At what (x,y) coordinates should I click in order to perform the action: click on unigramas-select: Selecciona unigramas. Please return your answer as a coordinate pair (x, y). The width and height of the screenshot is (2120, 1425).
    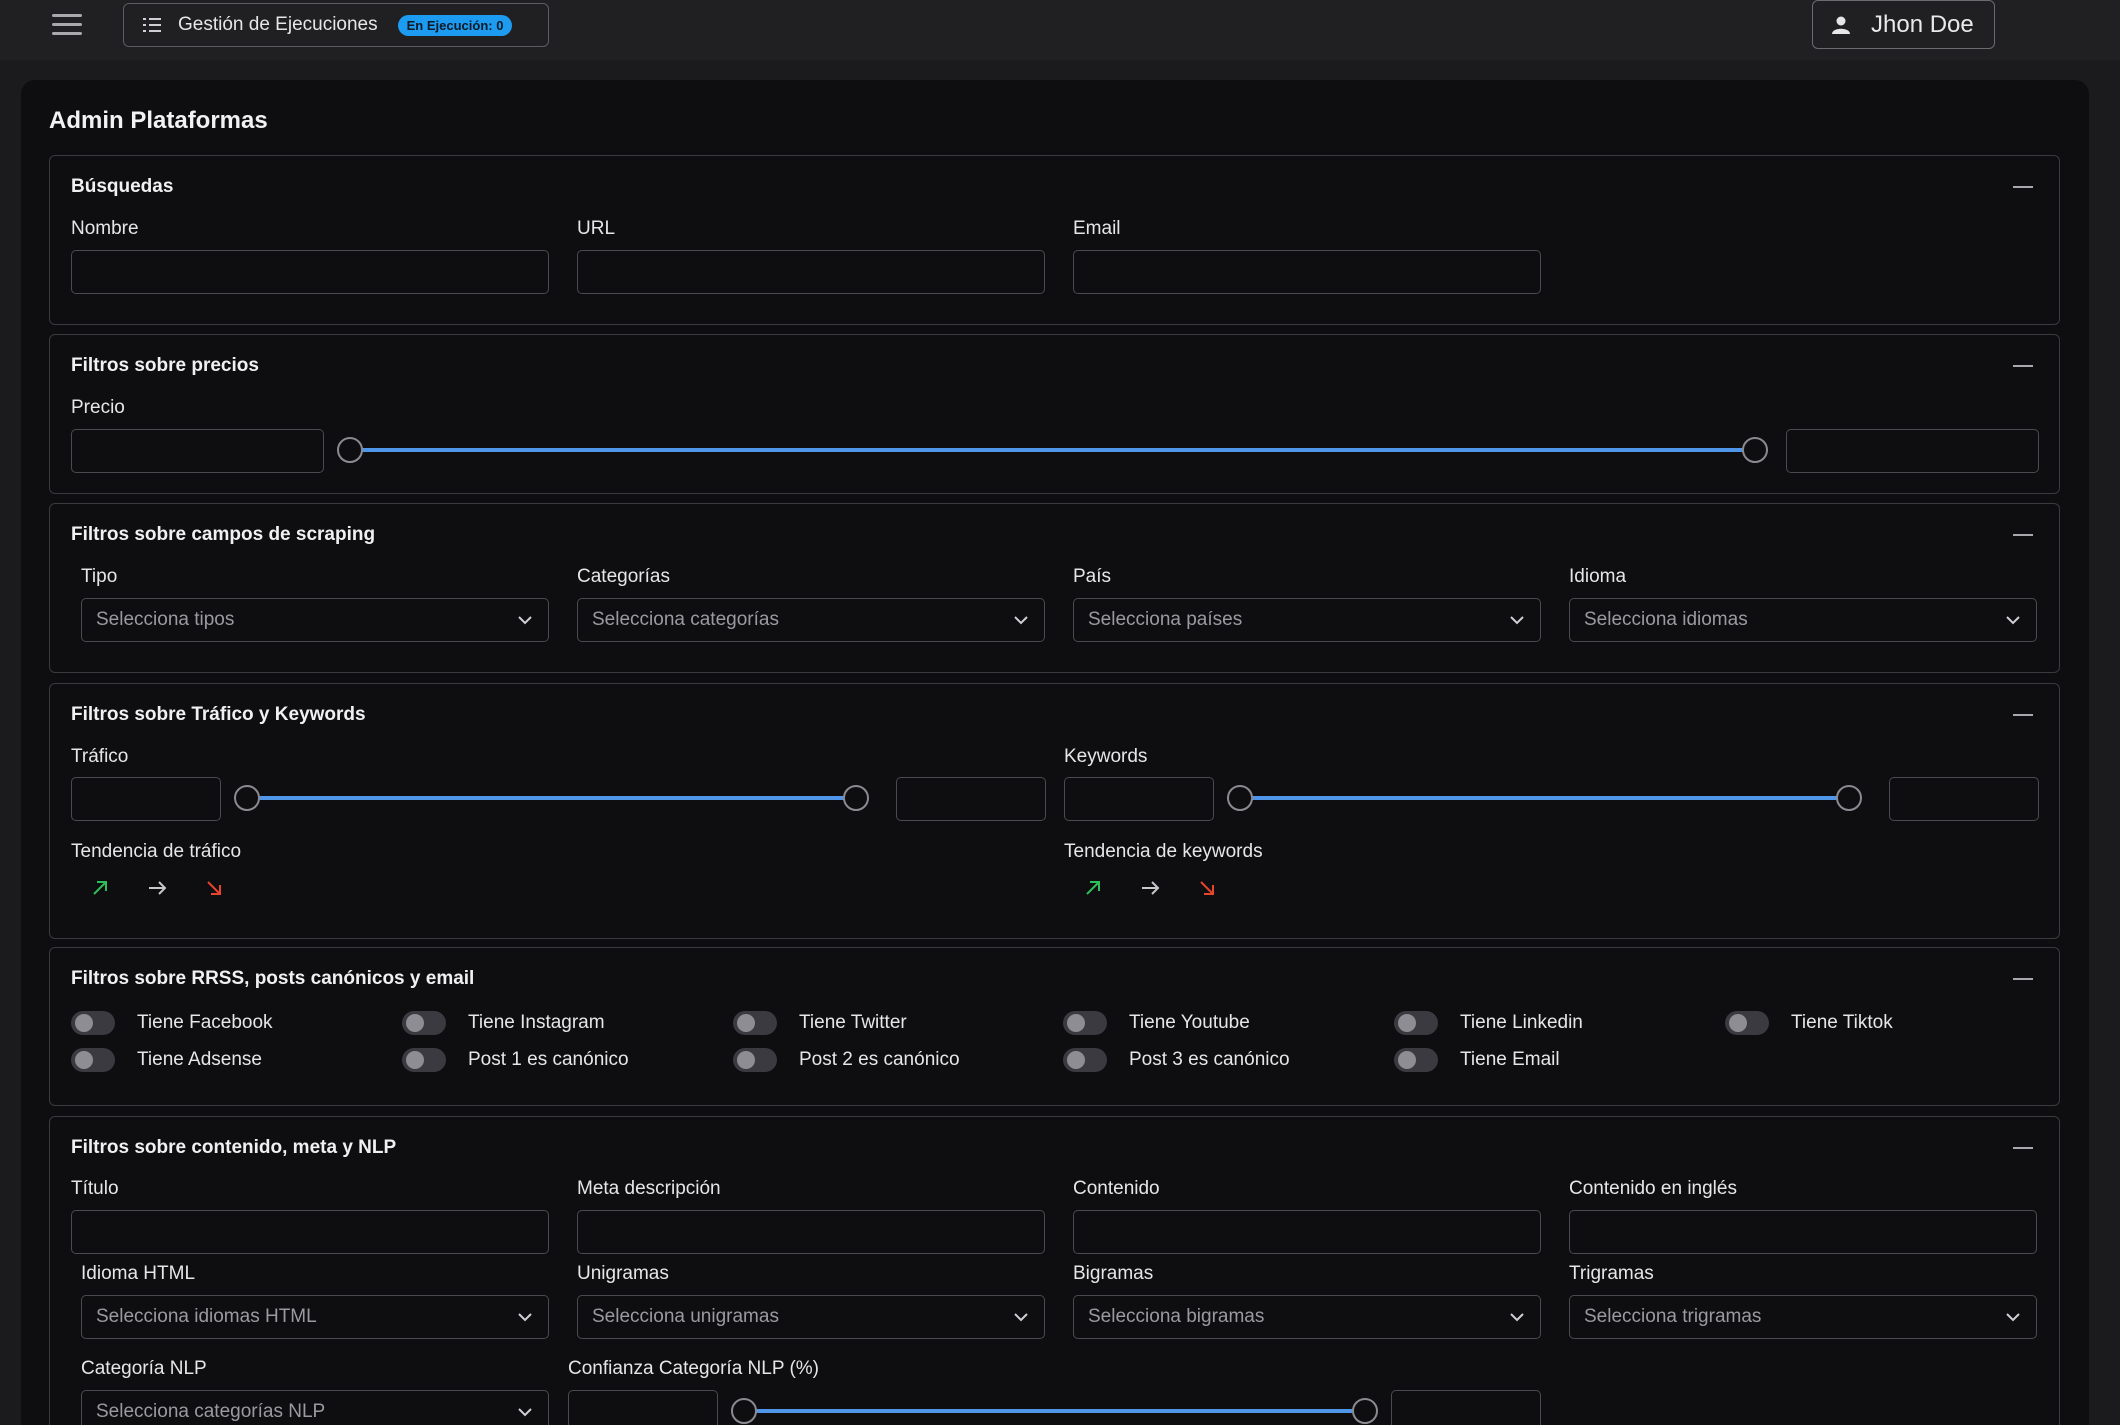
    Looking at the image, I should click on (811, 1317).